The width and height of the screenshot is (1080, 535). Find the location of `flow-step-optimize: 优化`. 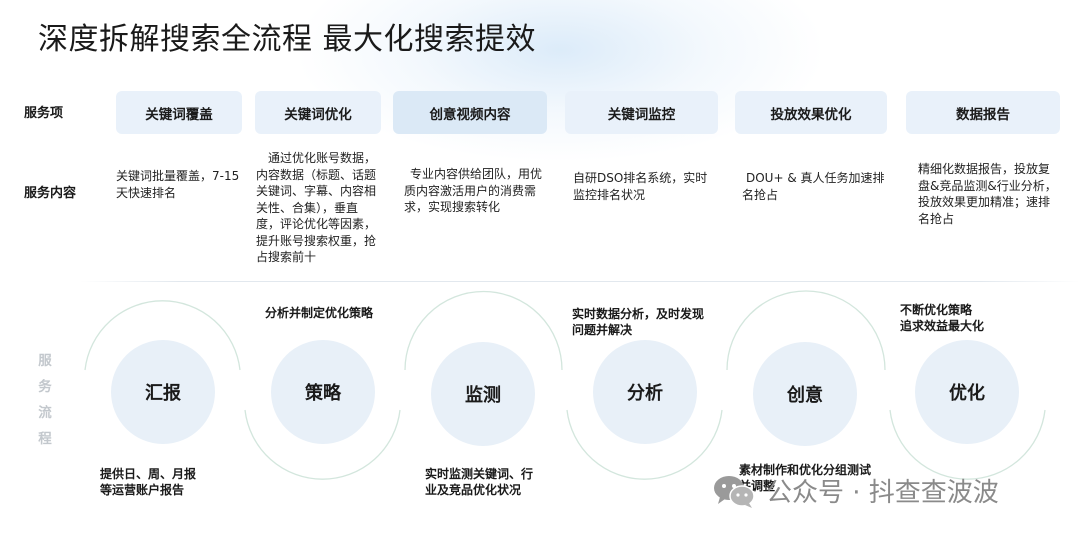

flow-step-optimize: 优化 is located at coordinates (967, 392).